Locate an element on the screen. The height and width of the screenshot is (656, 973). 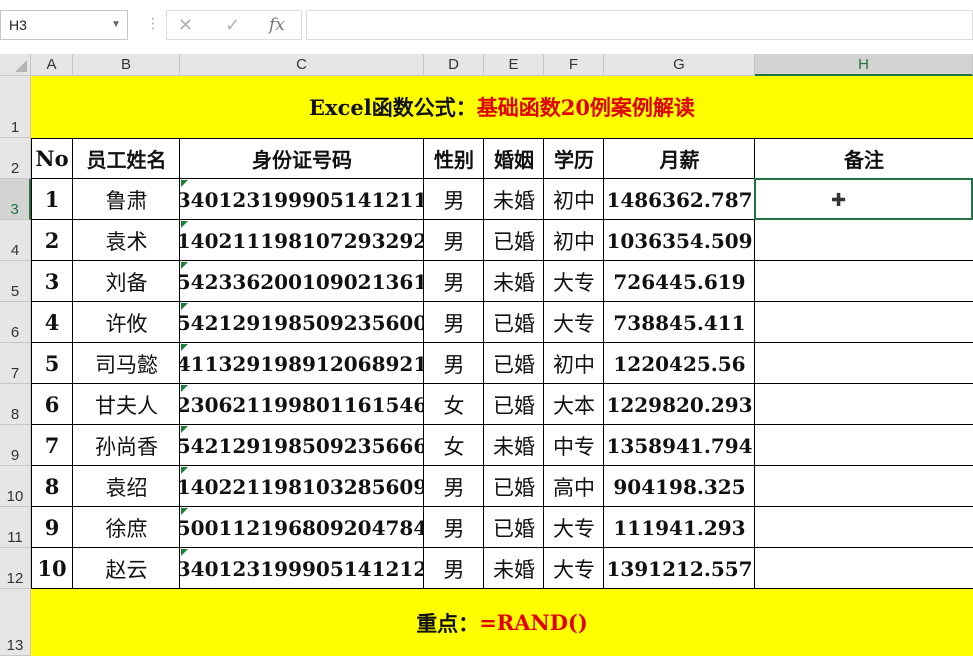
table-cell-d3: 男 is located at coordinates (454, 199).